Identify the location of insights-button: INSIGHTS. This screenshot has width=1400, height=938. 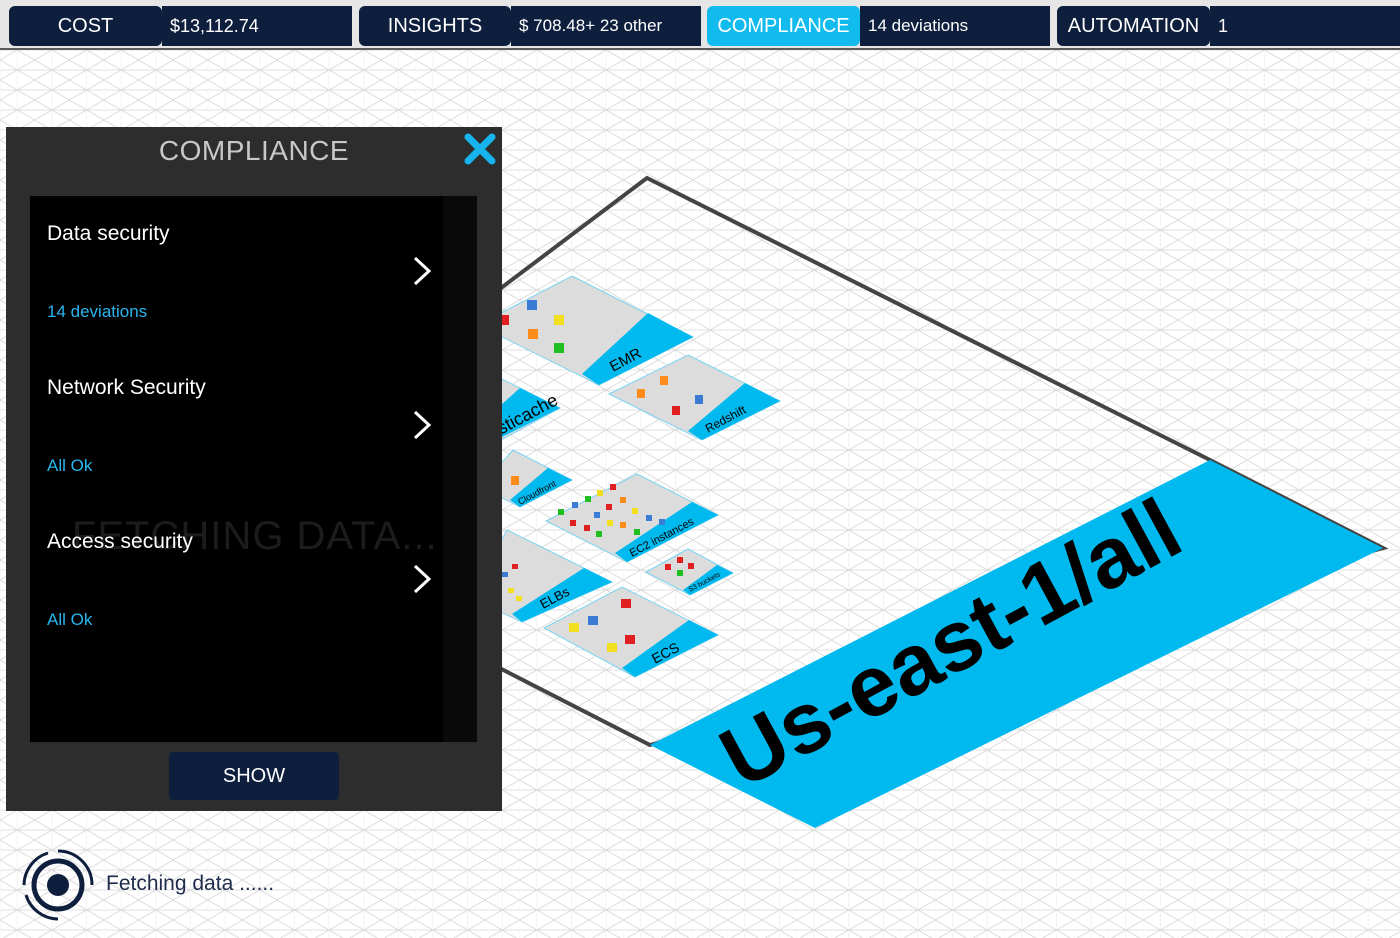
(435, 26).